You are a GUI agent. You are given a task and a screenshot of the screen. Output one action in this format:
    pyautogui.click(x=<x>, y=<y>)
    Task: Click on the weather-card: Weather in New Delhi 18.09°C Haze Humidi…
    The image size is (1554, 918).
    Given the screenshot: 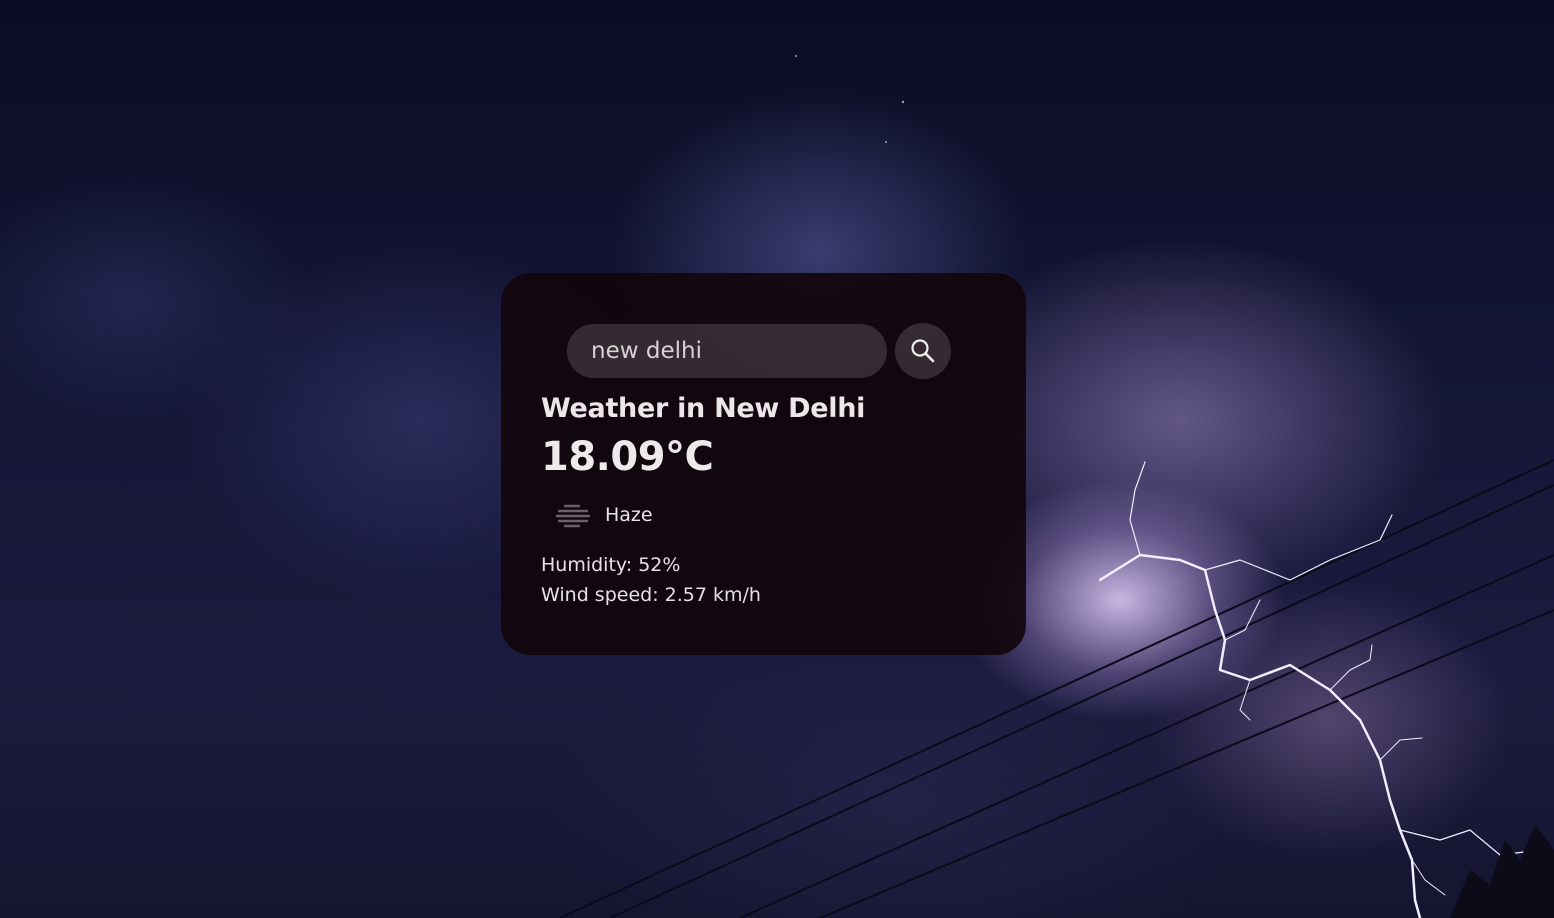 What is the action you would take?
    pyautogui.click(x=763, y=464)
    